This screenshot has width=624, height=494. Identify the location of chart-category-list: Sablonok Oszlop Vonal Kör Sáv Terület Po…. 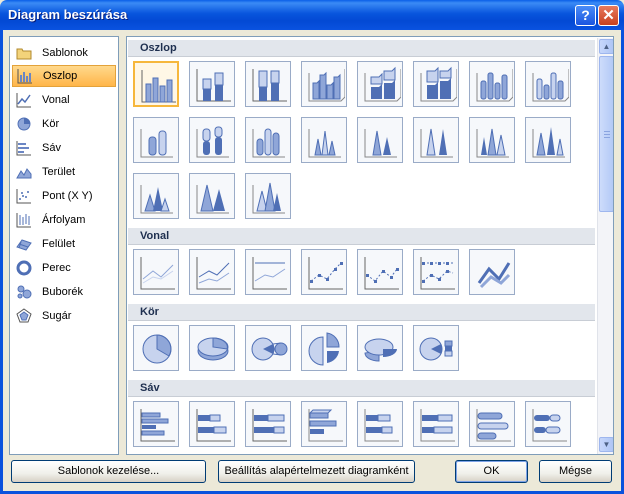
(64, 245).